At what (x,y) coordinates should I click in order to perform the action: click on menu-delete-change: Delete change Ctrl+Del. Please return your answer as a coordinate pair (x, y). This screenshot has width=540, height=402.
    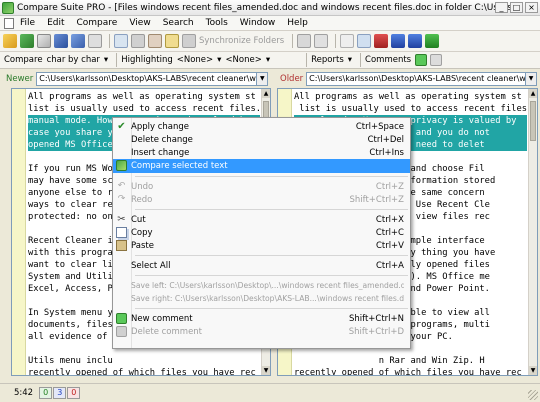
    Looking at the image, I should click on (261, 139).